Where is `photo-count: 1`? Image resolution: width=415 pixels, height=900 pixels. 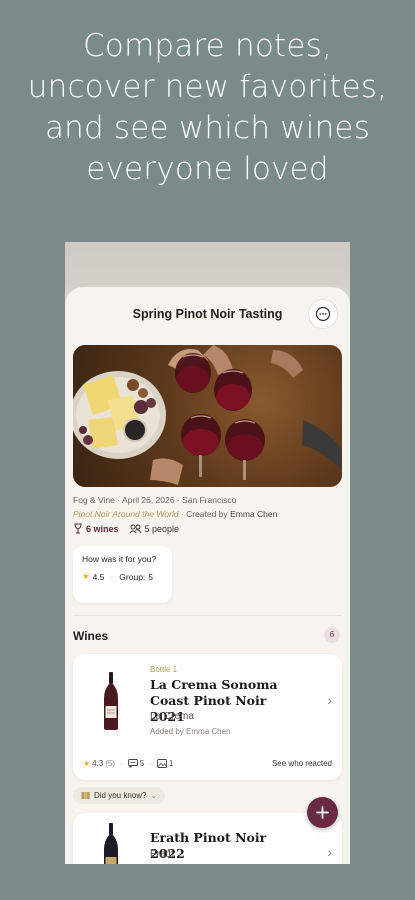 photo-count: 1 is located at coordinates (171, 763).